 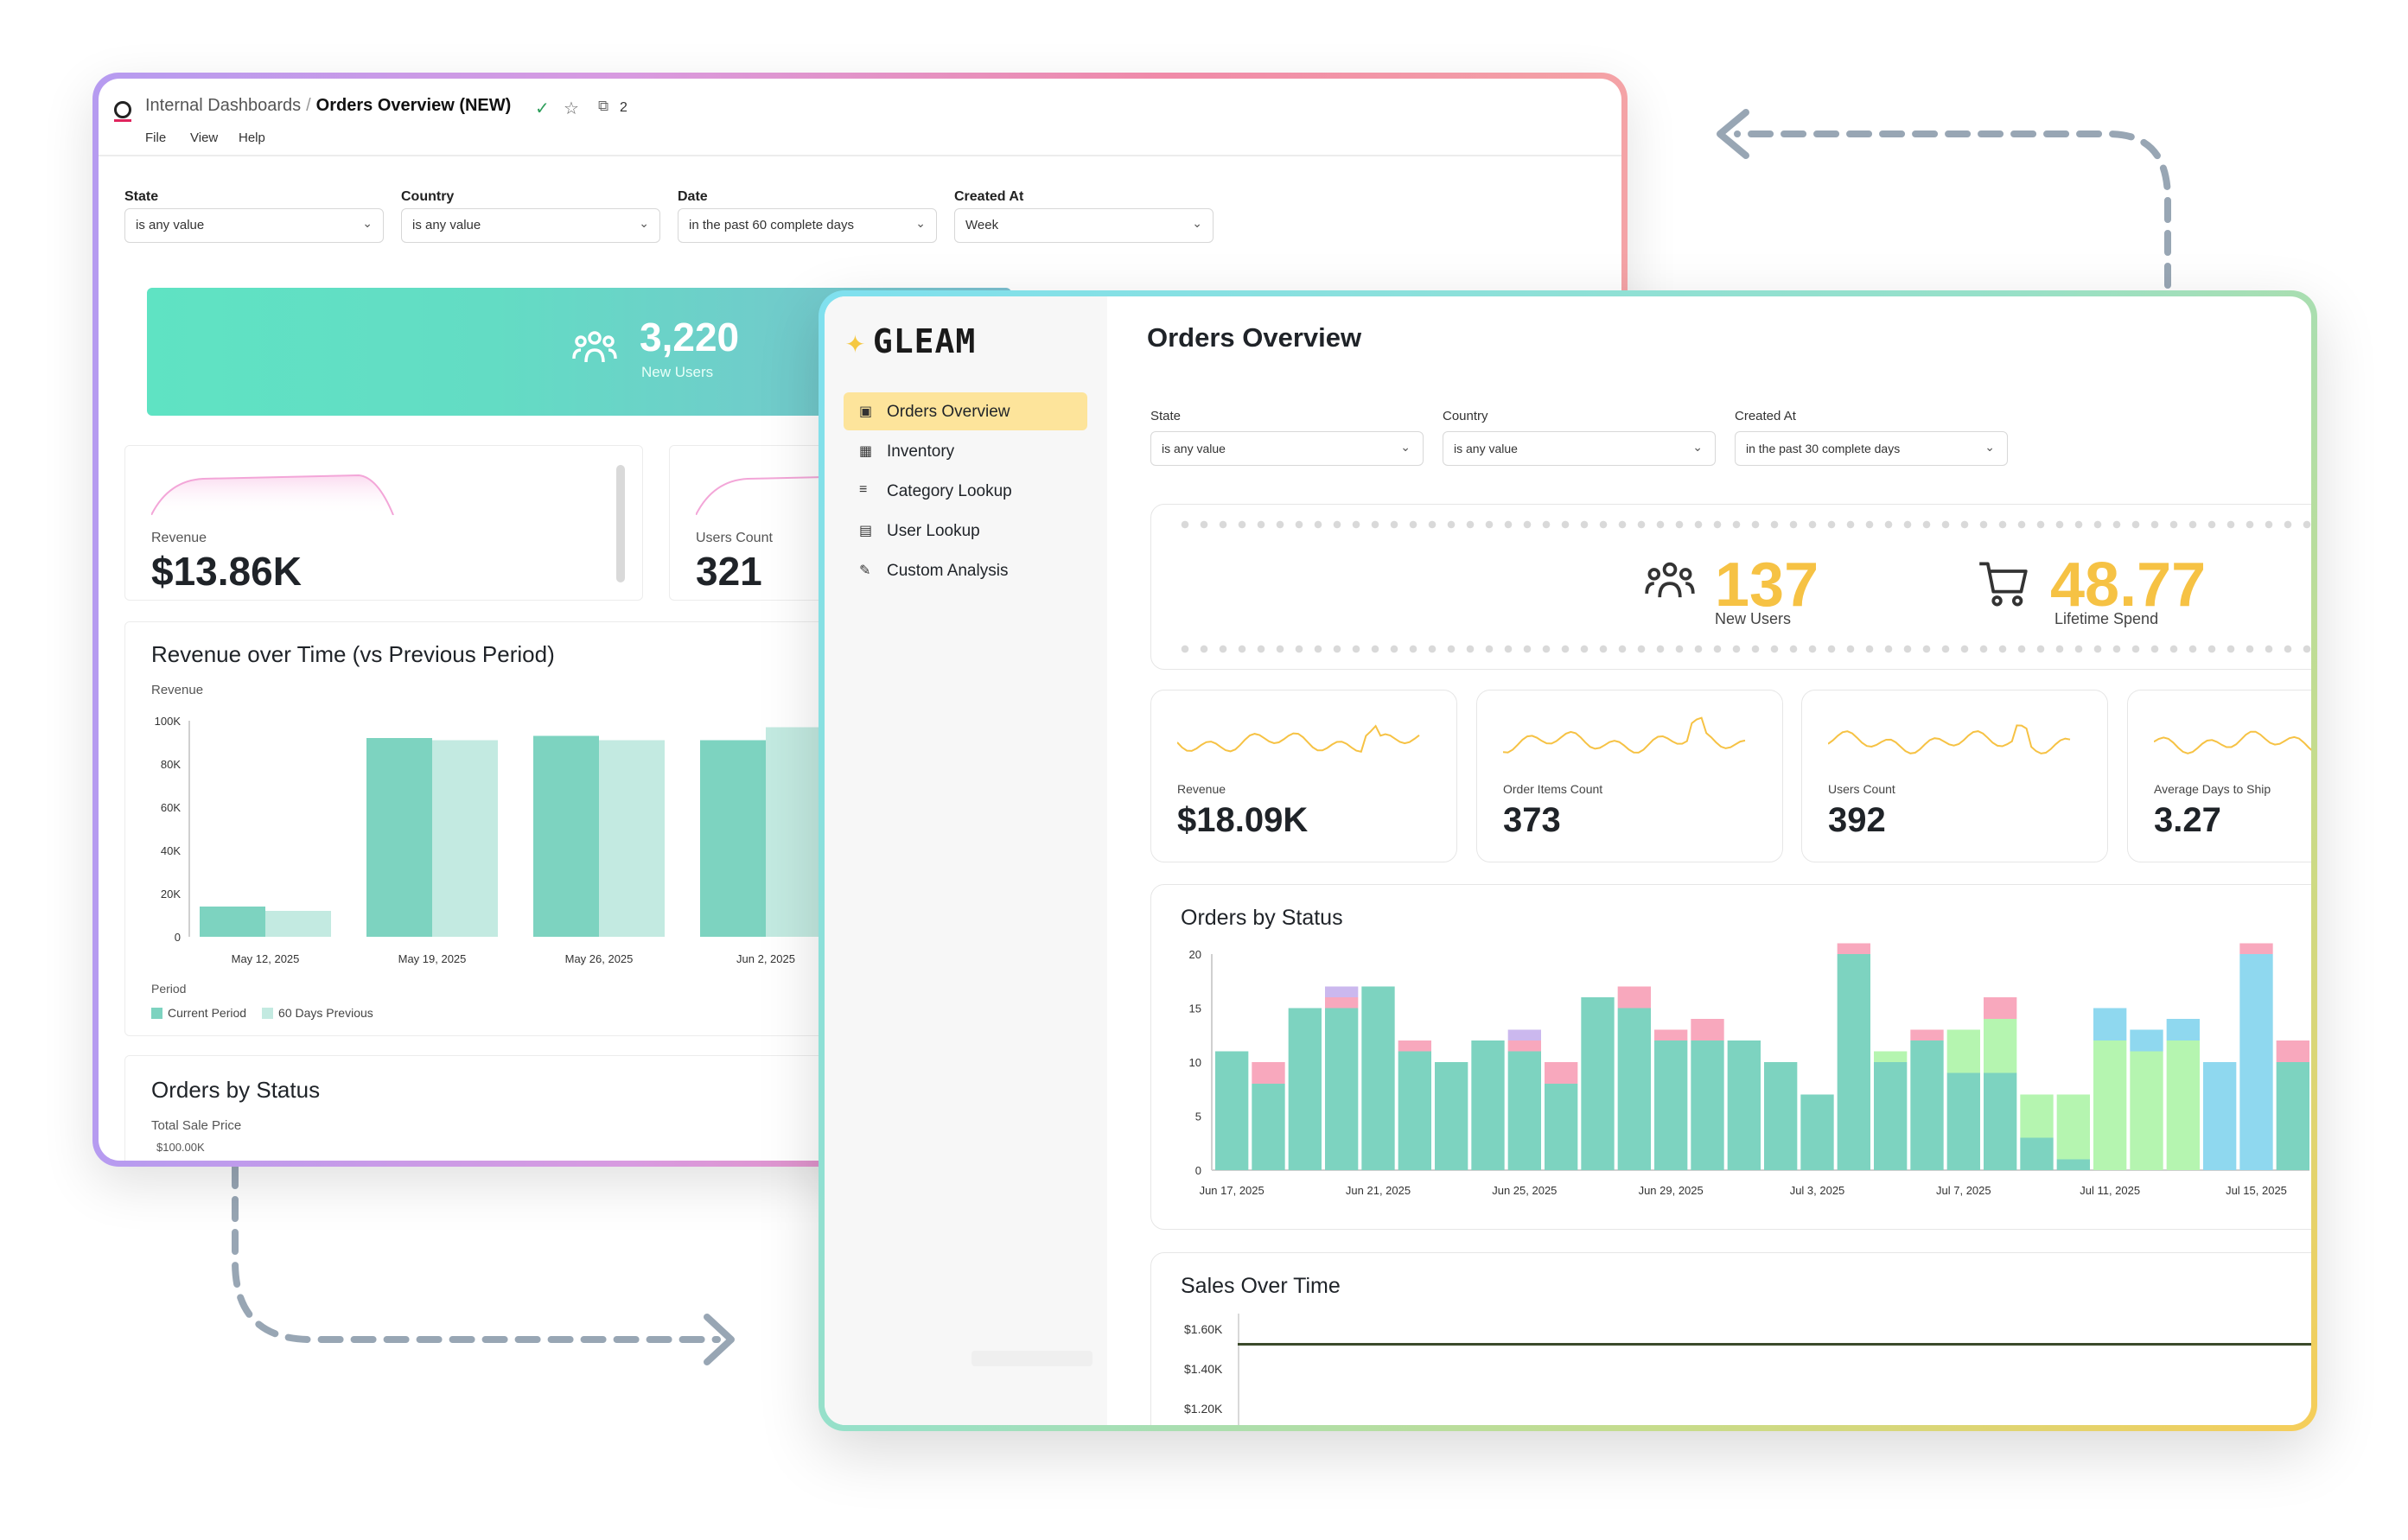 I want to click on page-title: Orders Overview, so click(x=1254, y=337).